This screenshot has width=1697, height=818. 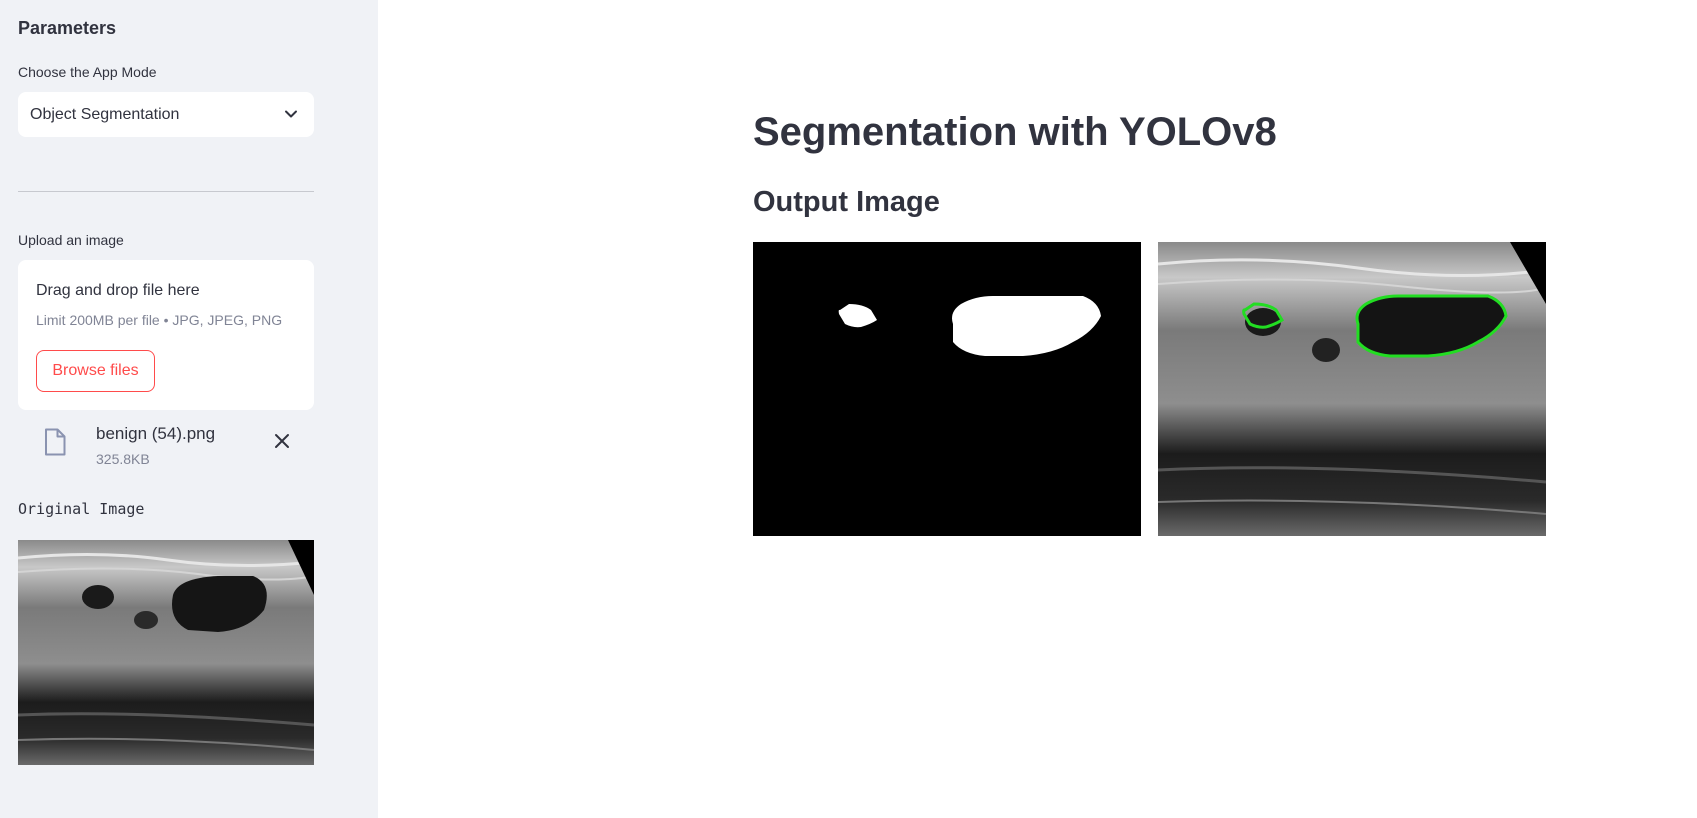 What do you see at coordinates (291, 114) in the screenshot?
I see `chevron-down-icon` at bounding box center [291, 114].